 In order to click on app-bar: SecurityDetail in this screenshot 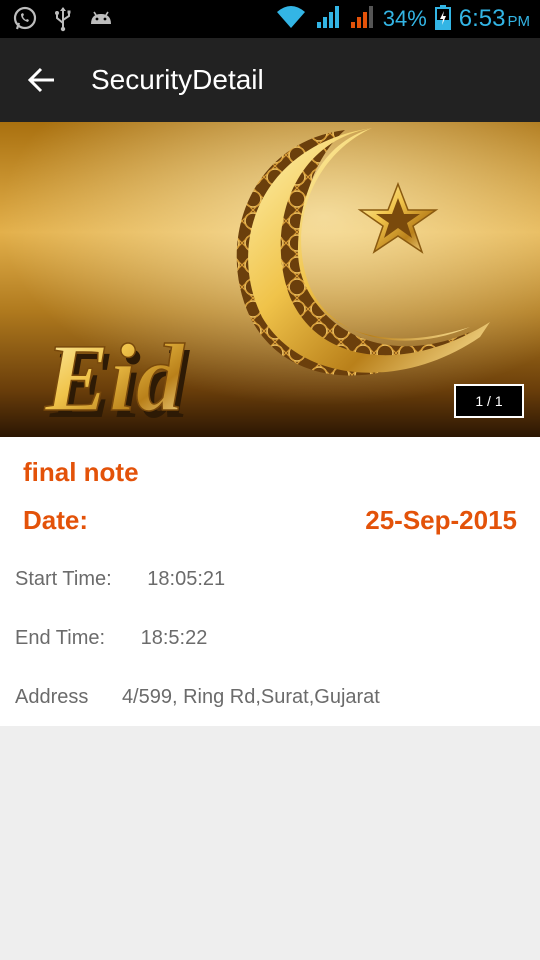, I will do `click(270, 80)`.